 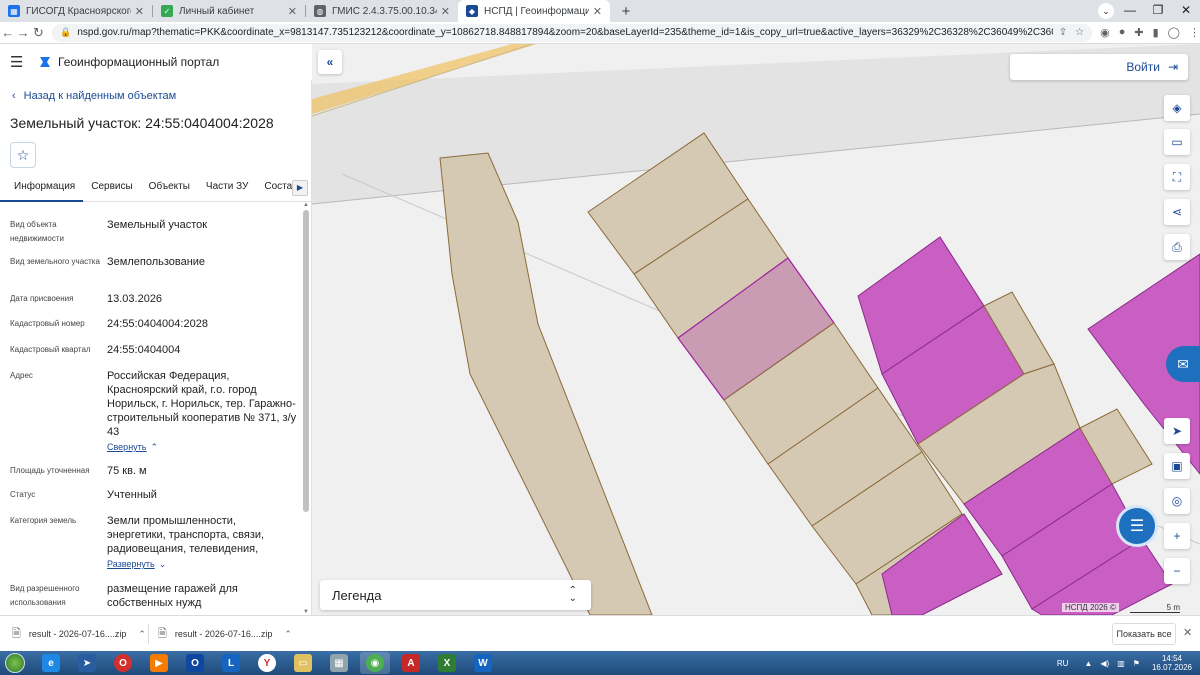 I want to click on ruler-icon: ▭, so click(x=1177, y=142).